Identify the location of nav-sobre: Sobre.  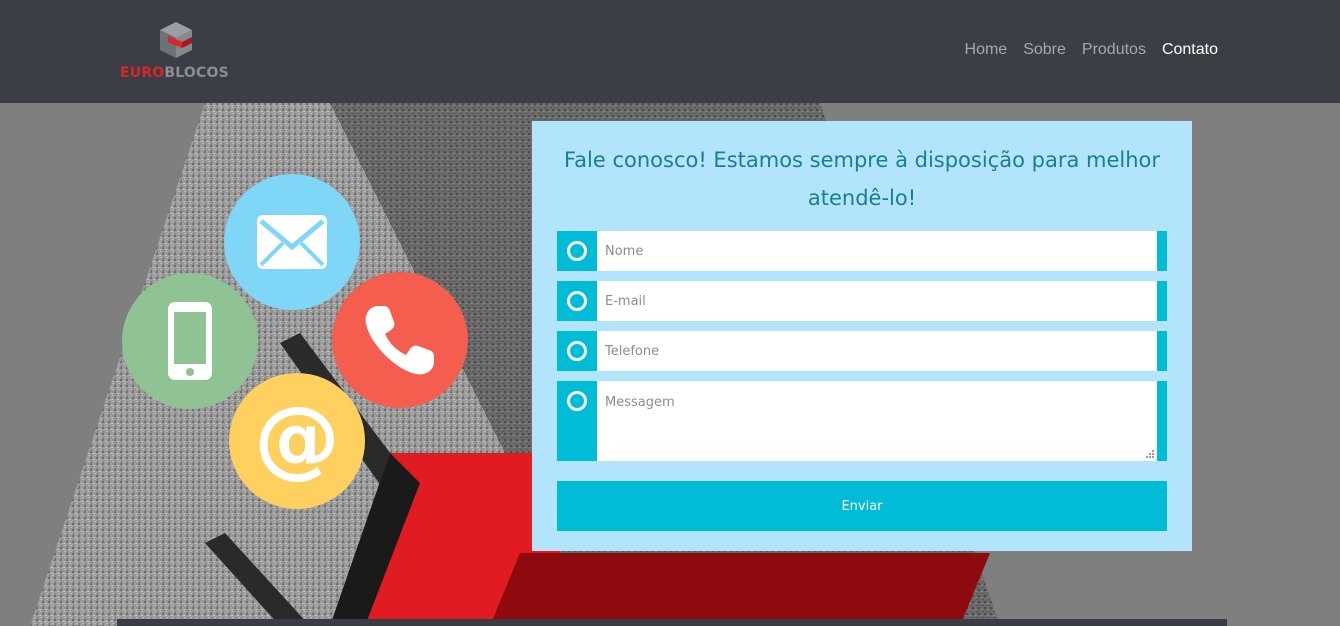
(1044, 50).